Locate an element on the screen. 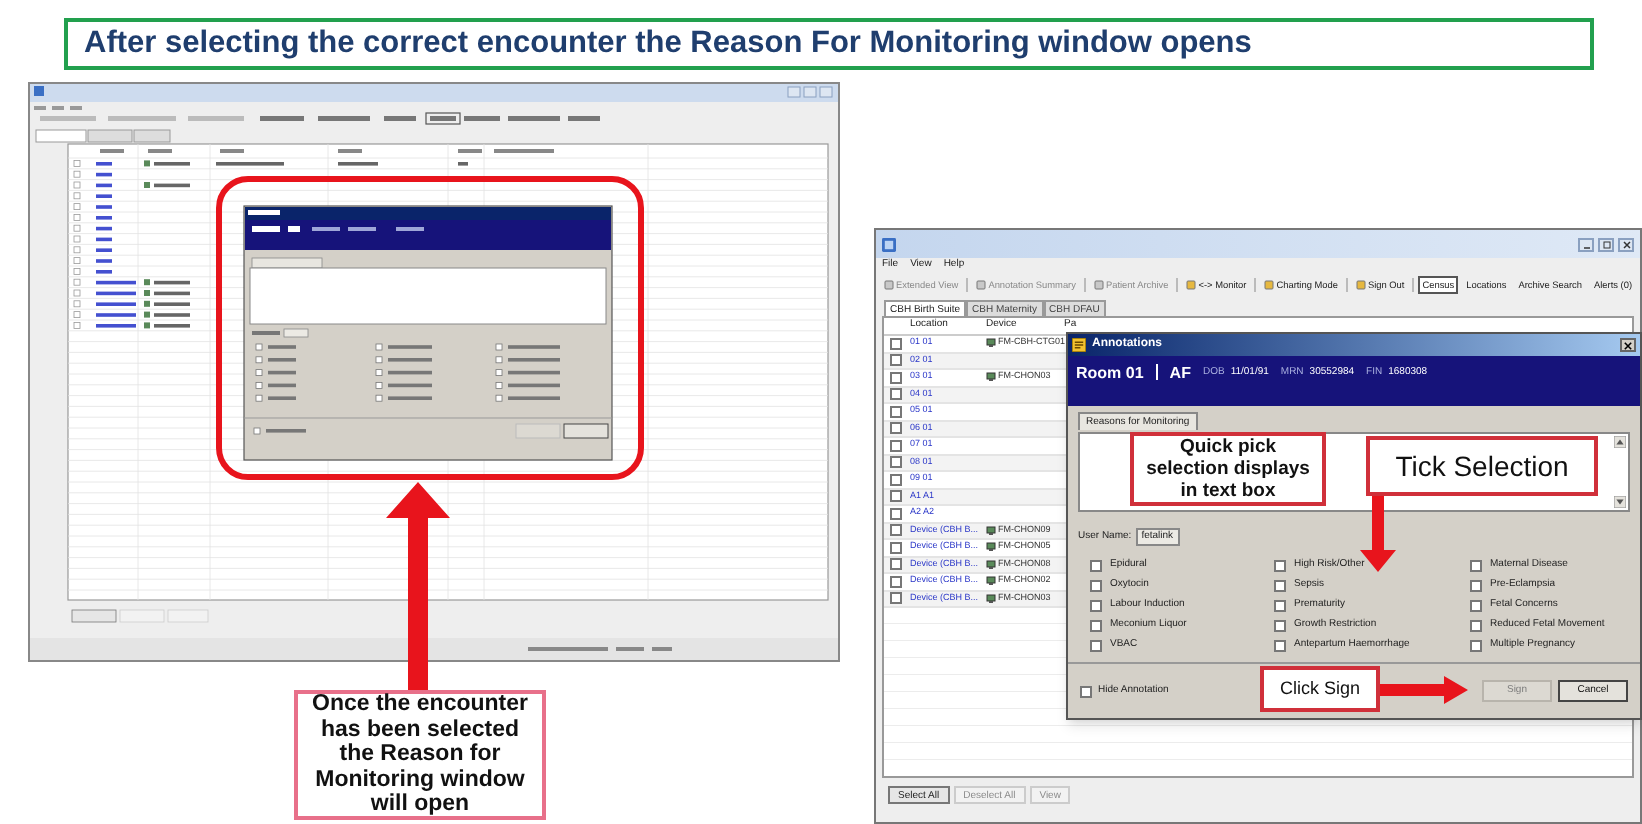 The image size is (1642, 824). minimize-button is located at coordinates (1586, 244).